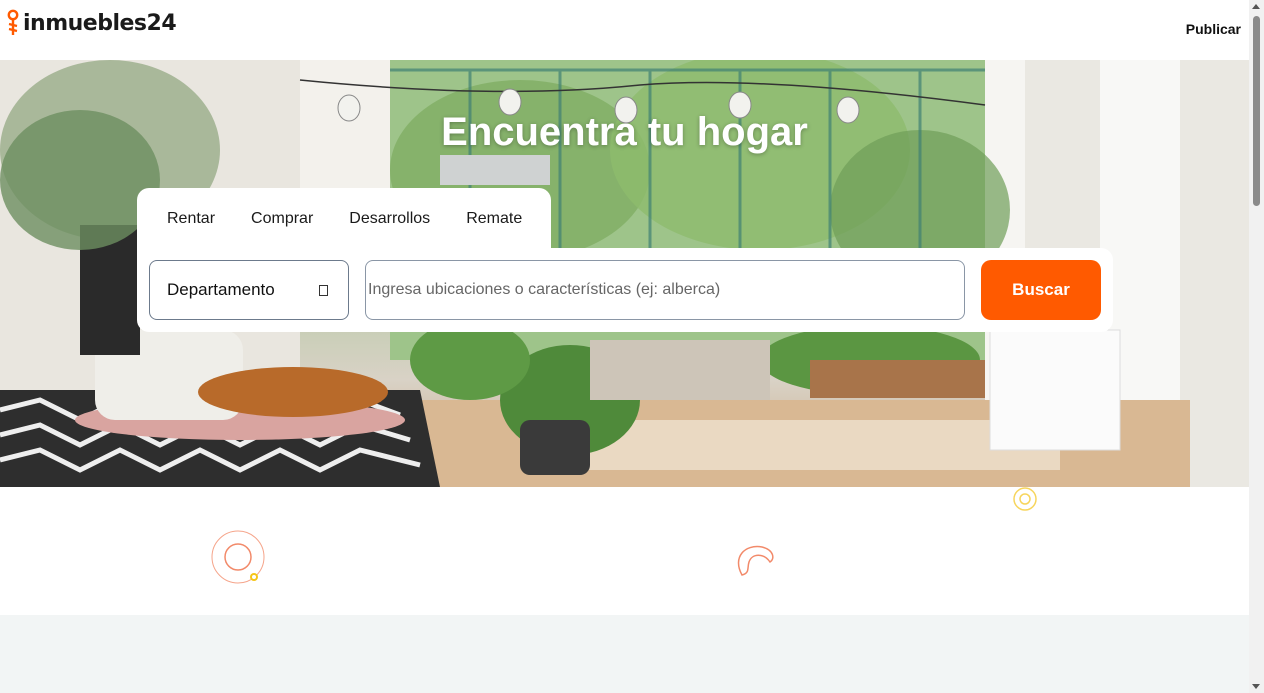 The height and width of the screenshot is (693, 1264). I want to click on search-button: Buscar, so click(1041, 290).